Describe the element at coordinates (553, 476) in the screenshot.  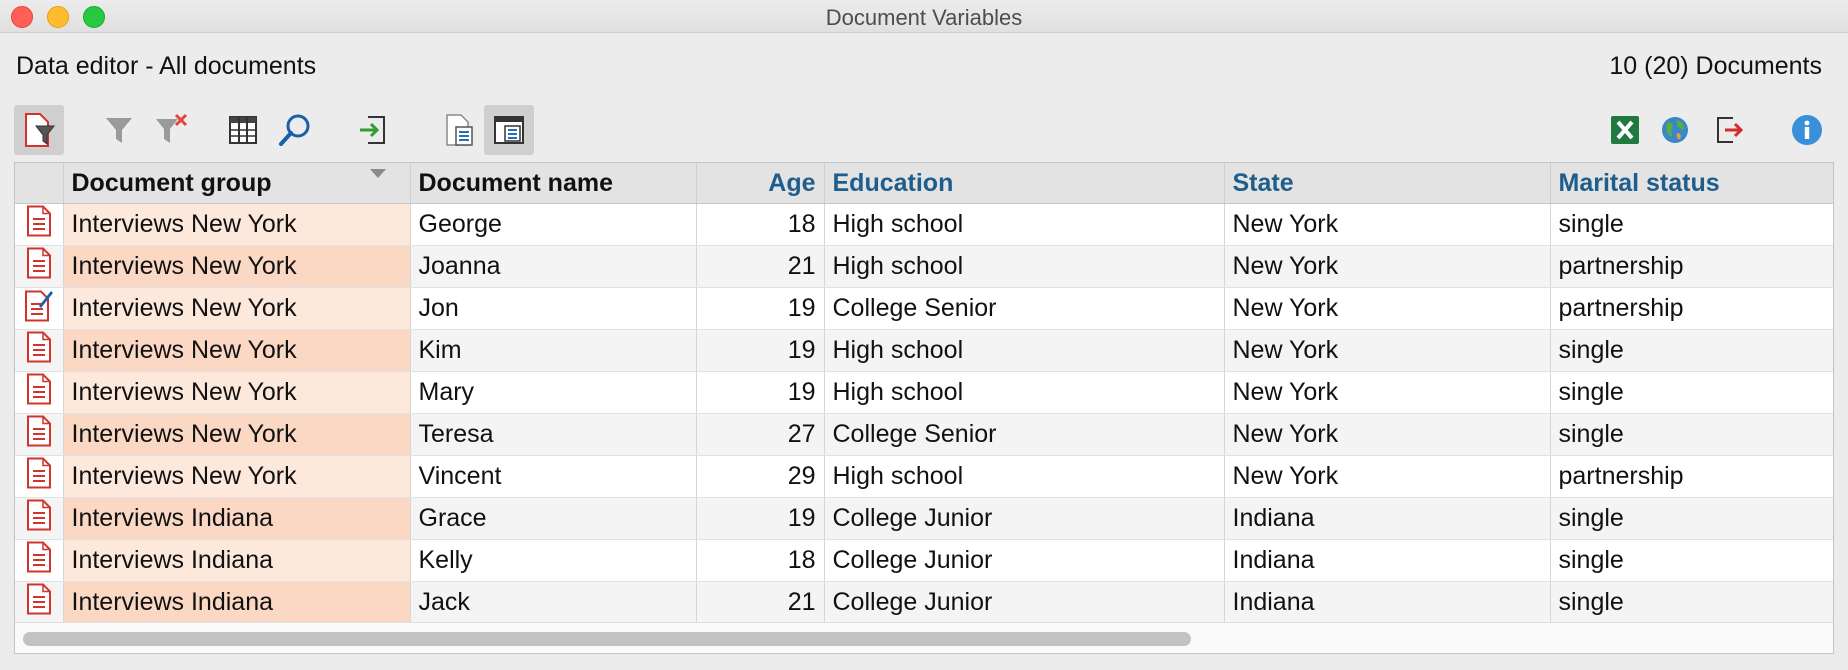
I see `cell-document-name: Vincent` at that location.